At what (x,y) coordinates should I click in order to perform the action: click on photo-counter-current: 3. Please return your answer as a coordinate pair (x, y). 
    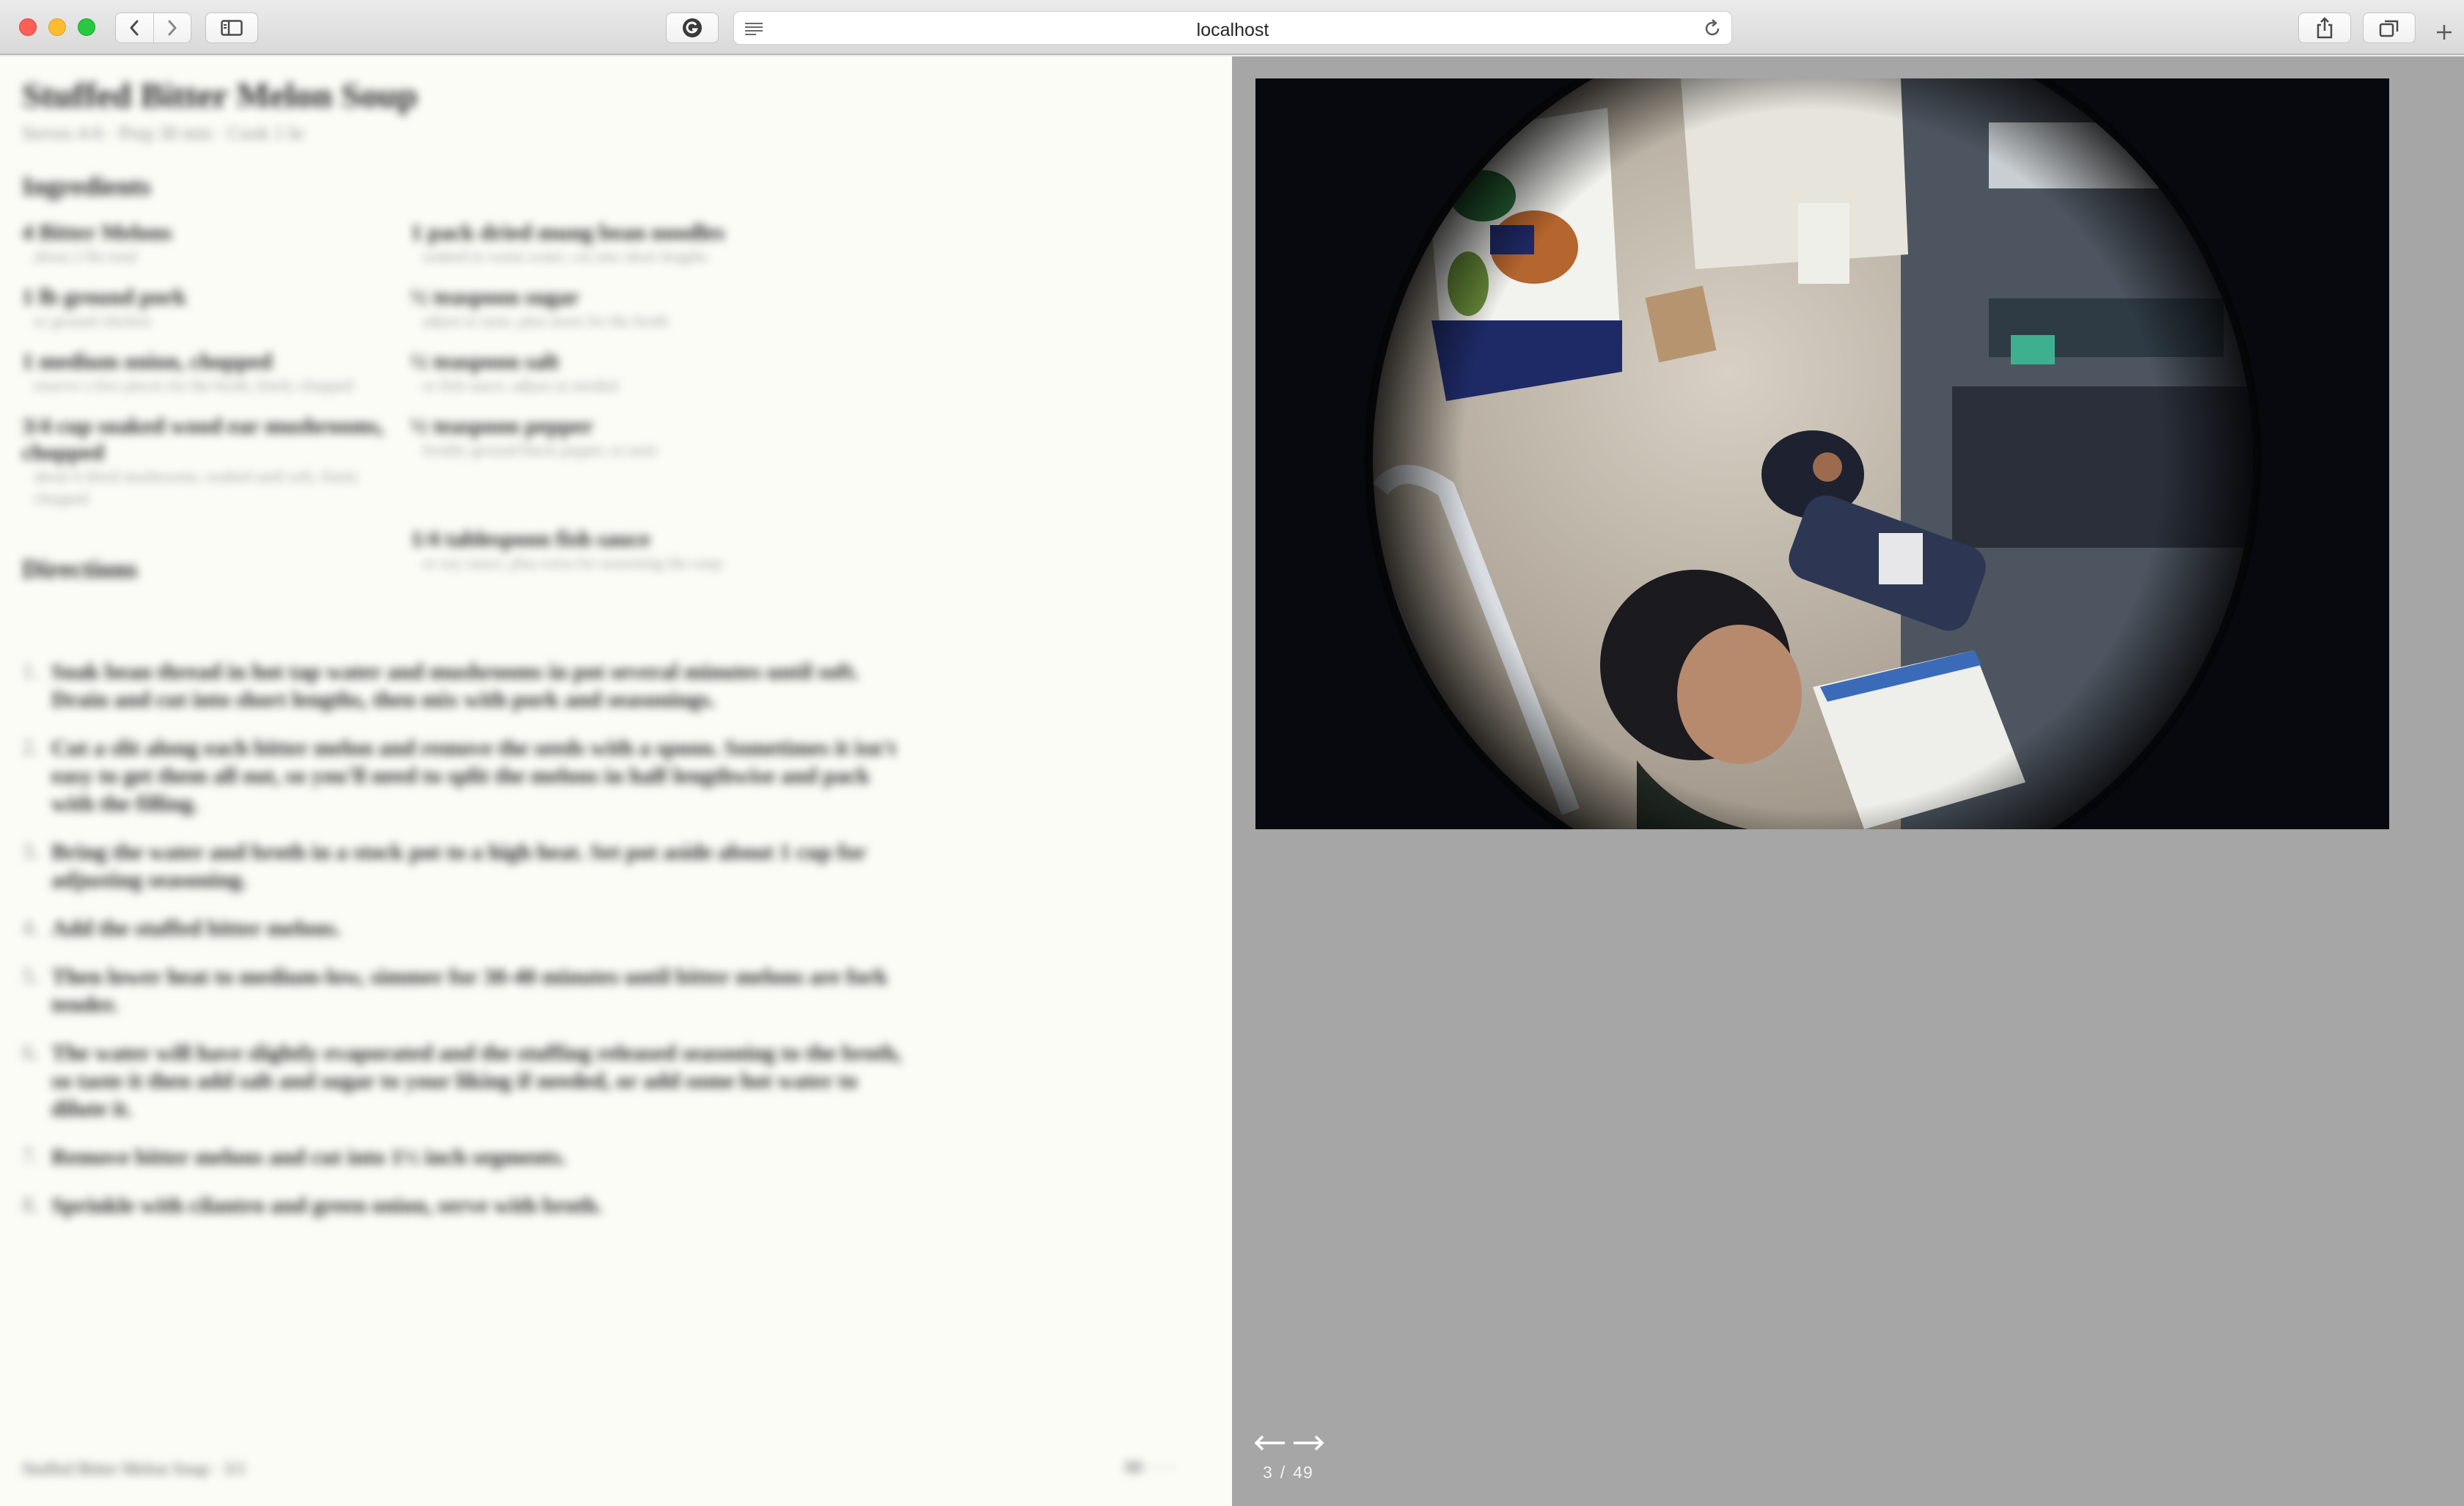
    Looking at the image, I should click on (1268, 1472).